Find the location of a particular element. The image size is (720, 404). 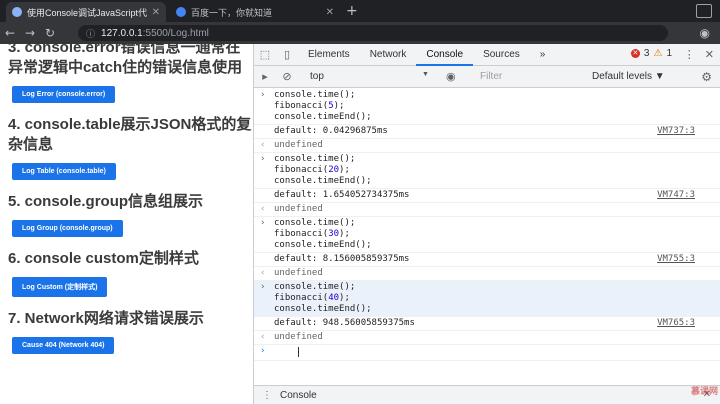

console-toolbar: ▸ ⊘ top ▼ ◉ Filter Default levels ▼ ⚙ is located at coordinates (487, 77).